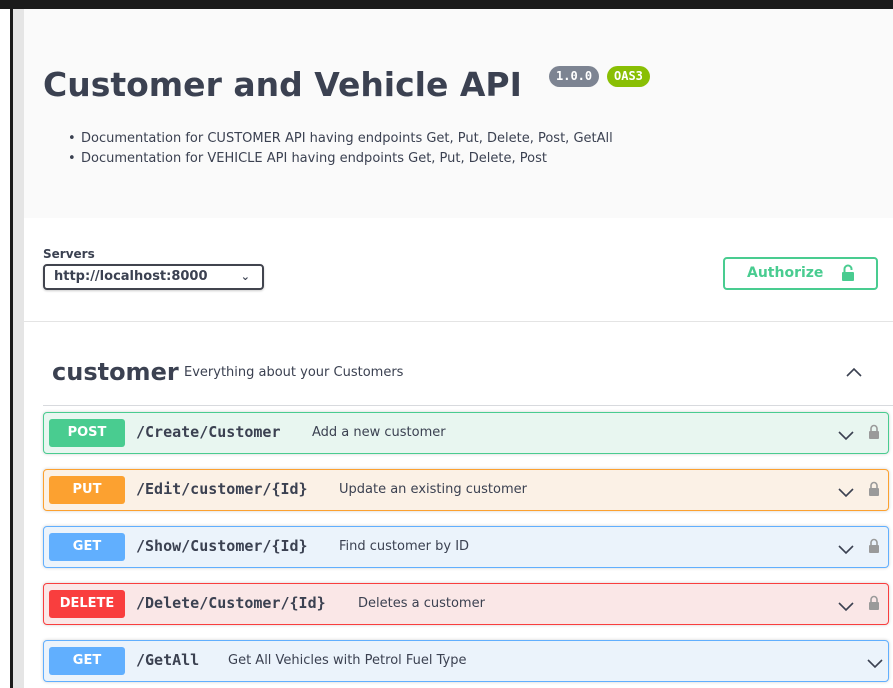  Describe the element at coordinates (18, 348) in the screenshot. I see `left-gutter` at that location.